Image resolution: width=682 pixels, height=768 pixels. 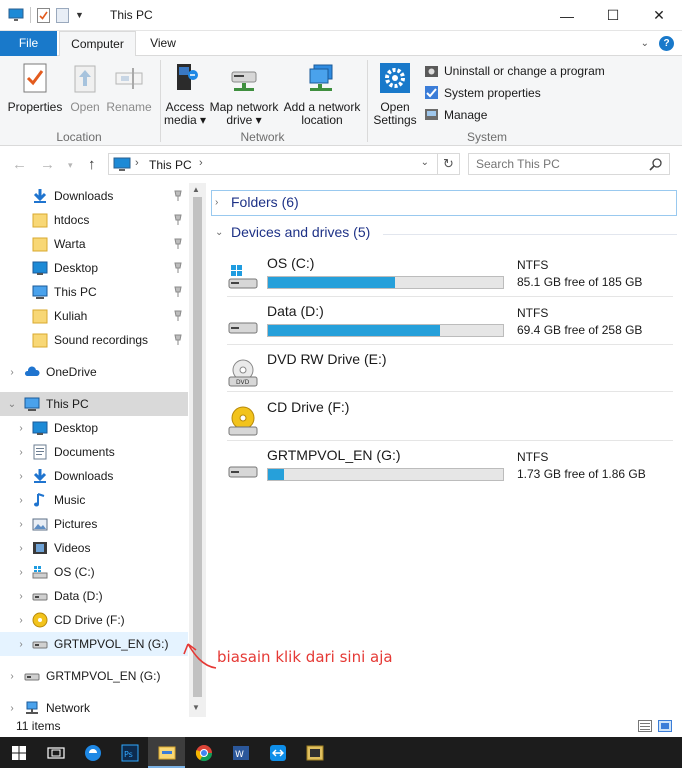 What do you see at coordinates (94, 292) in the screenshot?
I see `nav-item-this-pc-quick: This PC` at bounding box center [94, 292].